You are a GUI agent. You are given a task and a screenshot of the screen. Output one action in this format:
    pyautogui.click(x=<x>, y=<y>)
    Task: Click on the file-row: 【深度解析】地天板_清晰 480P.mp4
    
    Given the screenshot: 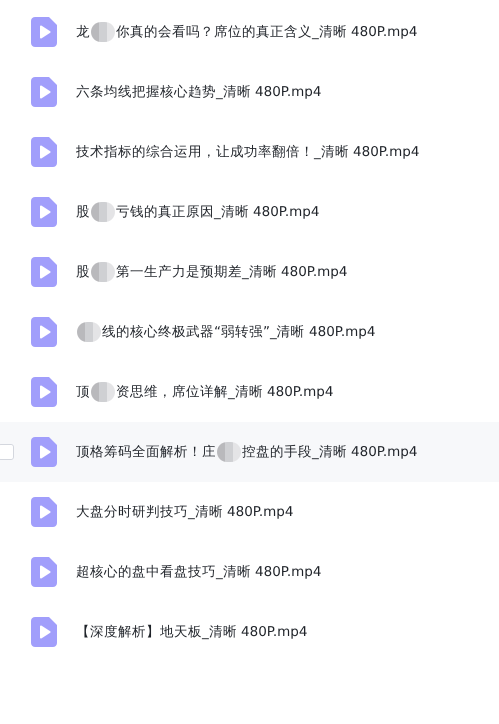 What is the action you would take?
    pyautogui.click(x=249, y=632)
    